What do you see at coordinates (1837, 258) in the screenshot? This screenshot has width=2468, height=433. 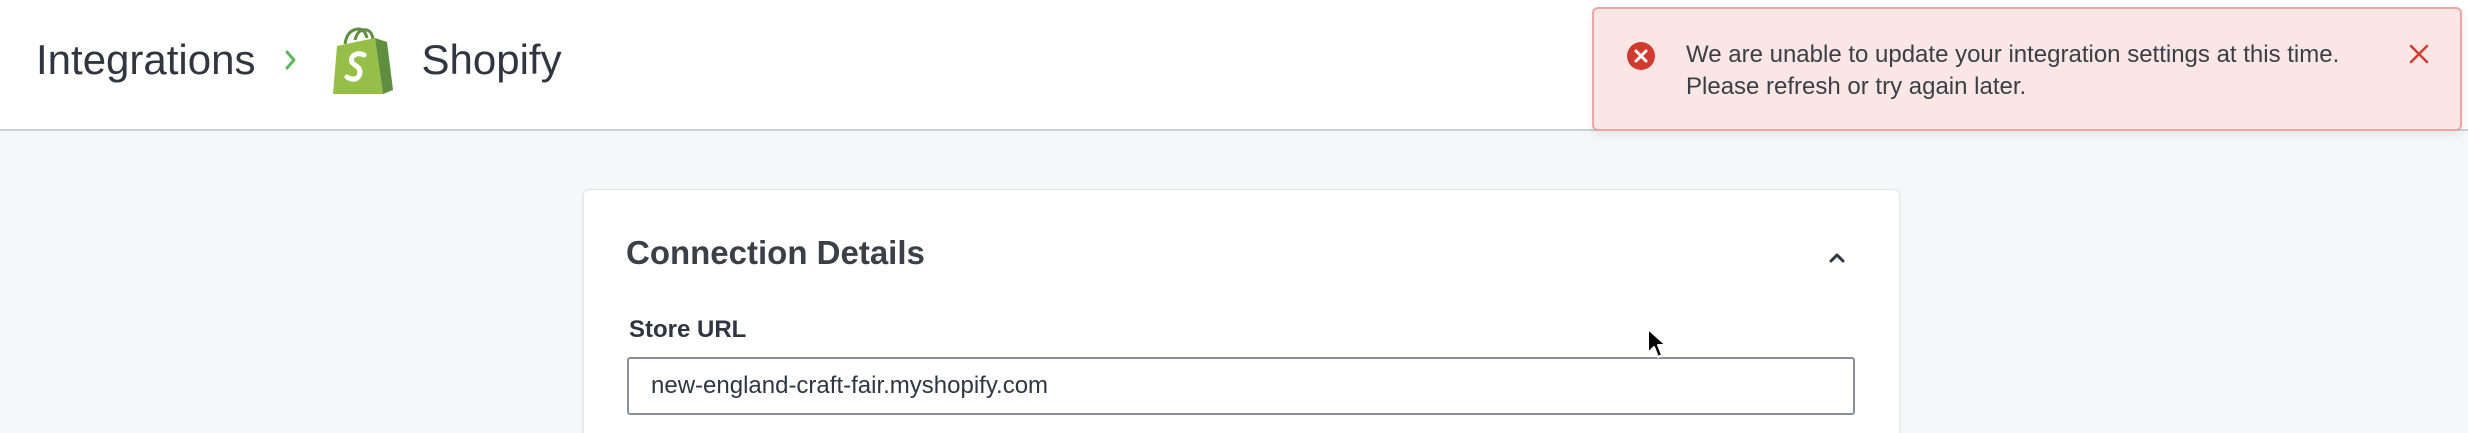 I see `chevron-up-icon` at bounding box center [1837, 258].